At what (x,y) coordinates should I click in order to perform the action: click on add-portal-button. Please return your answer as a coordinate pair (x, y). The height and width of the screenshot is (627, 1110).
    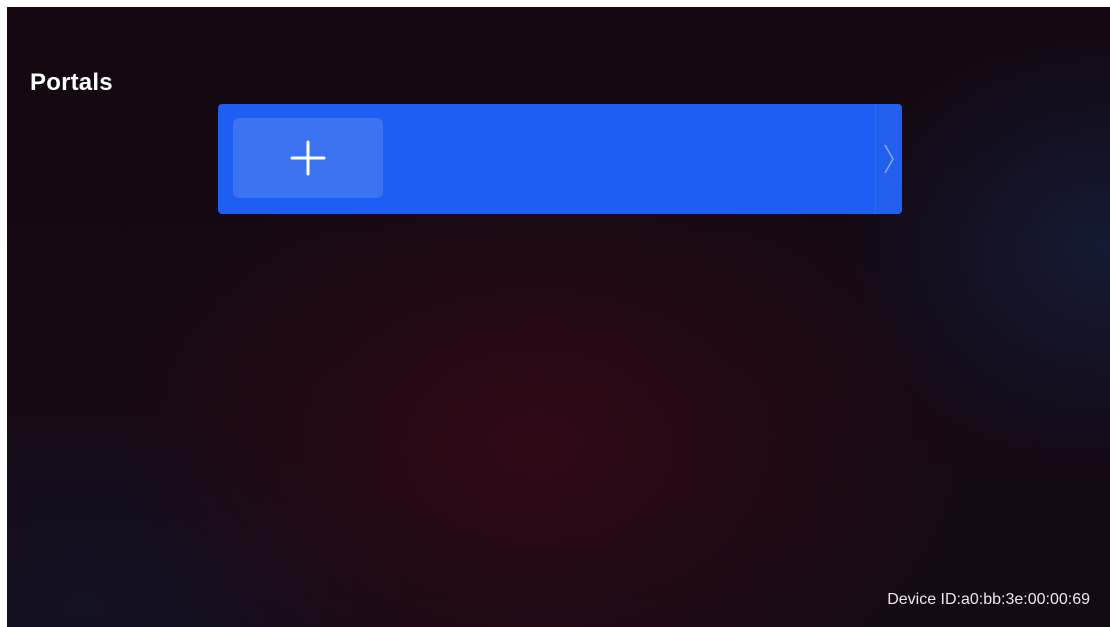
    Looking at the image, I should click on (308, 158).